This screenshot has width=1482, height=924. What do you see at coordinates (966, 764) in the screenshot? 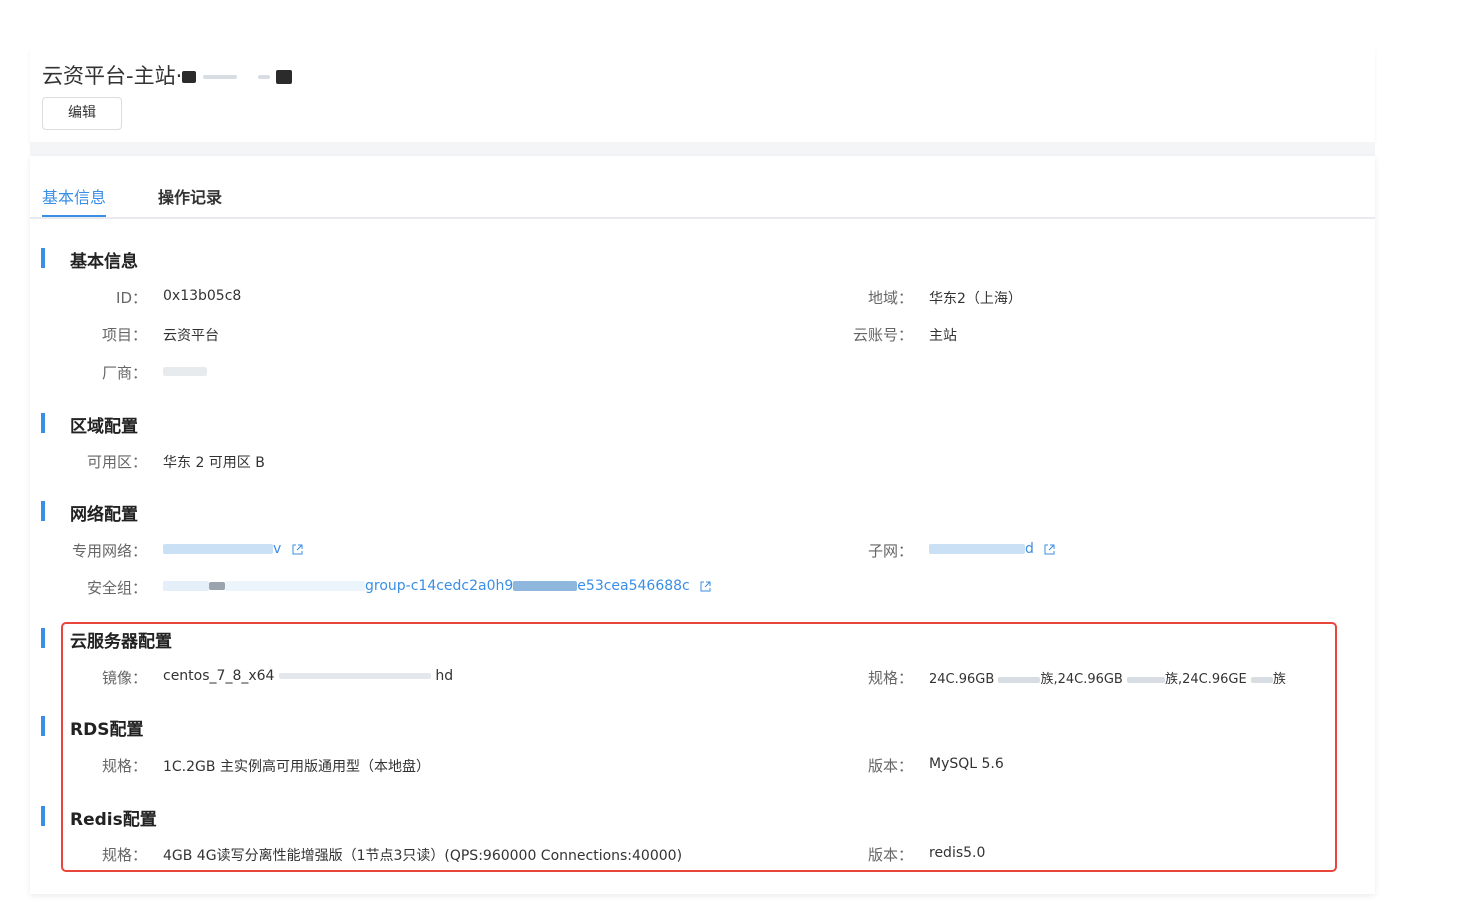
I see `rds-version-value: MySQL 5.6` at bounding box center [966, 764].